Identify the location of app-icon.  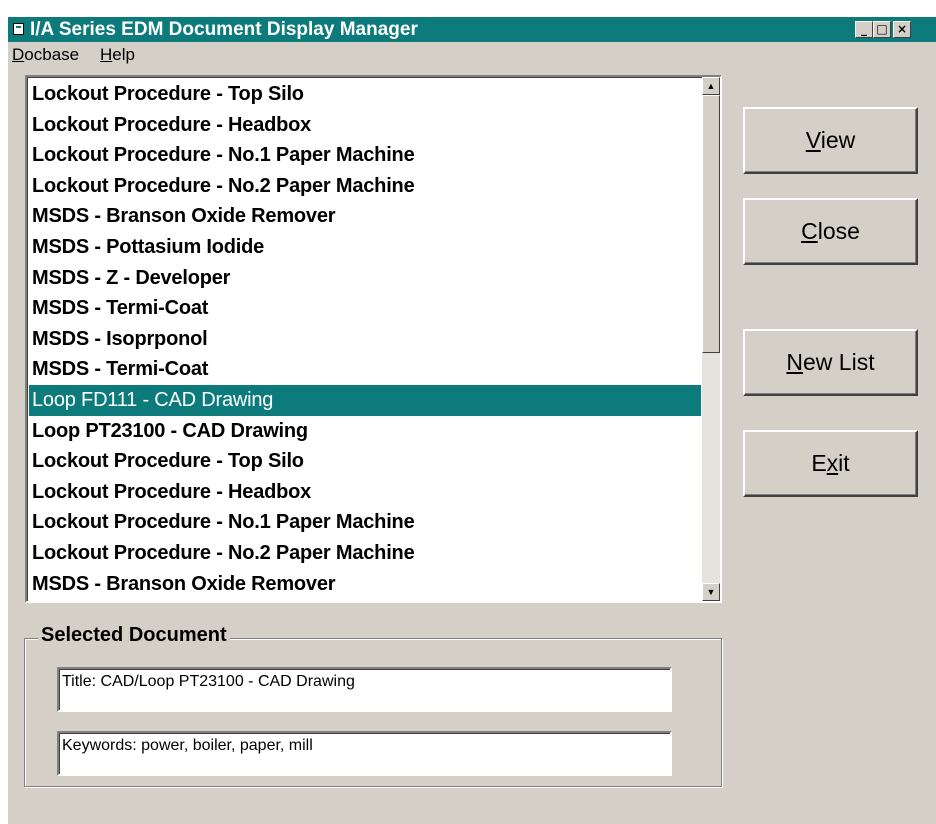
(18, 29).